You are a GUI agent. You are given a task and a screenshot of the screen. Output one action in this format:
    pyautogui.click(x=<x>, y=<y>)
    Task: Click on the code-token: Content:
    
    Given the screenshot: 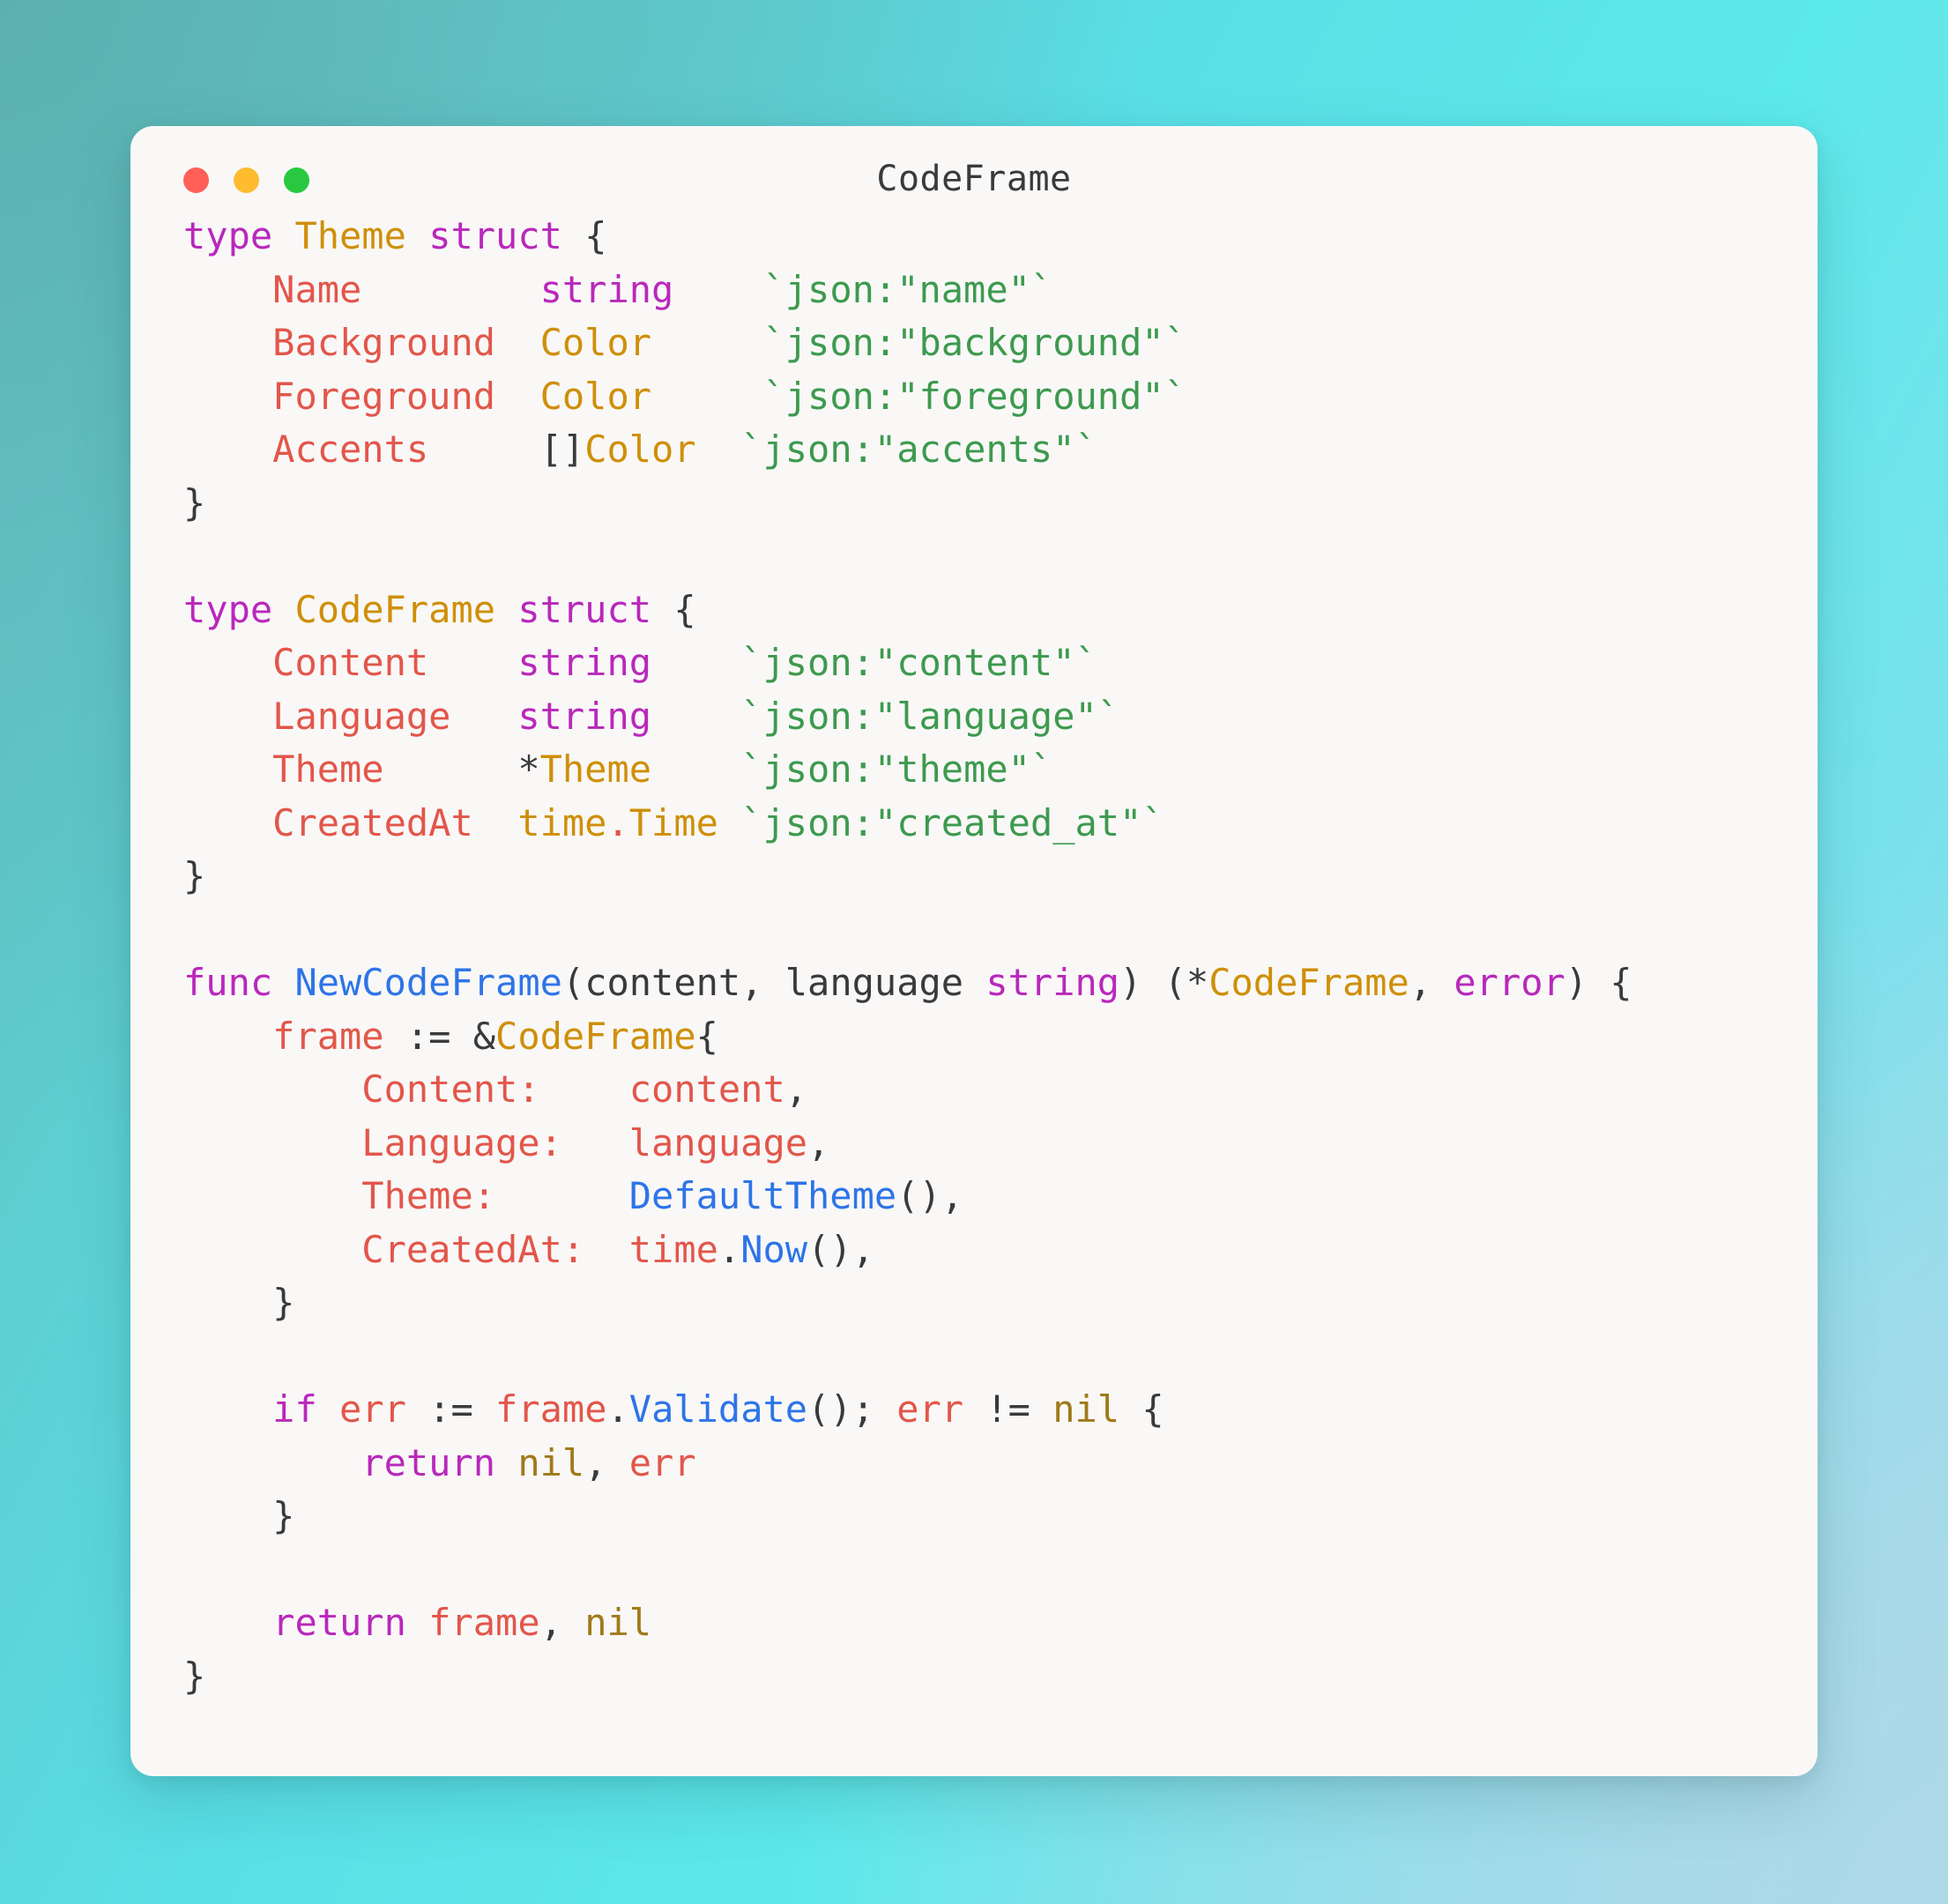 What is the action you would take?
    pyautogui.click(x=450, y=1089)
    